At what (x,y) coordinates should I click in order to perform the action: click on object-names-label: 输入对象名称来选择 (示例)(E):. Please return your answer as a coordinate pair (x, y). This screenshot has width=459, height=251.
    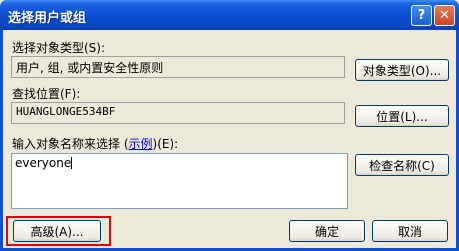
    Looking at the image, I should click on (95, 143).